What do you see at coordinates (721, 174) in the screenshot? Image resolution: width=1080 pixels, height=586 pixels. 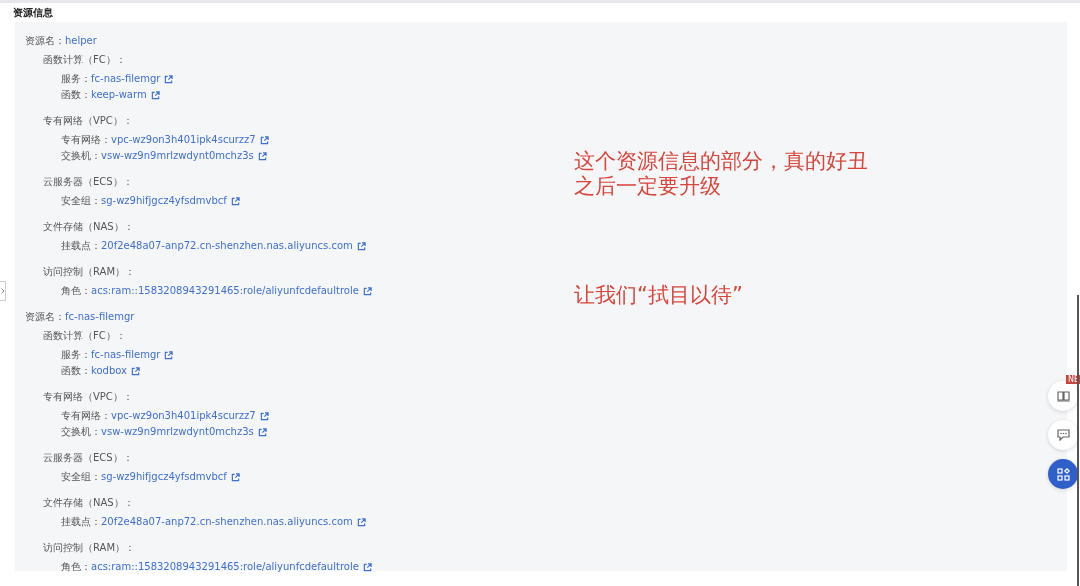 I see `annotation-text: 这个资源信息的部分，真的好丑 之后一定要升级` at bounding box center [721, 174].